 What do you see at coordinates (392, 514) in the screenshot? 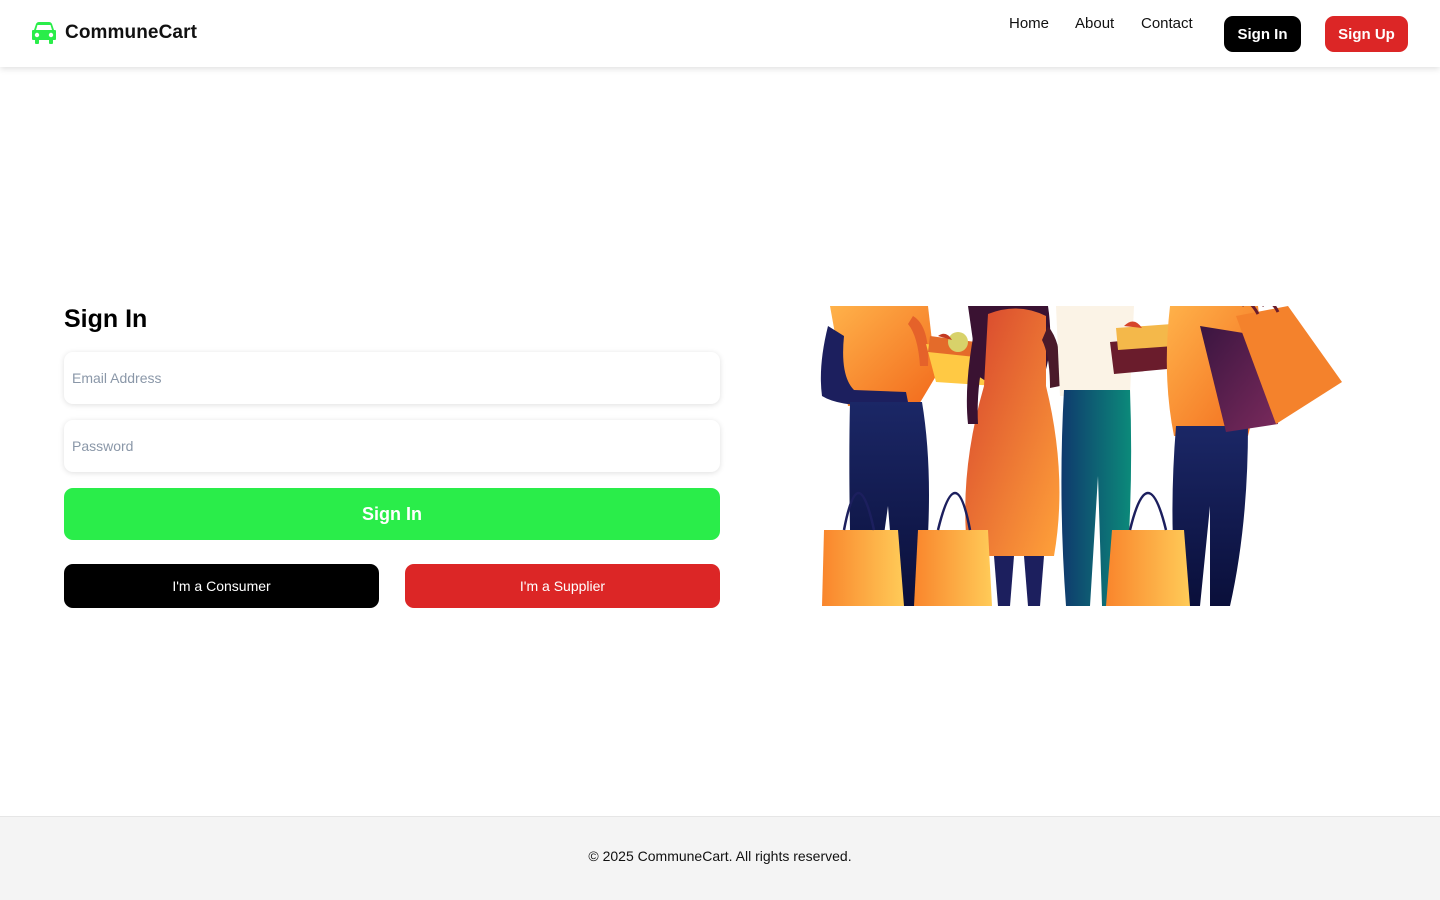
I see `sign-in-submit-button: Sign In` at bounding box center [392, 514].